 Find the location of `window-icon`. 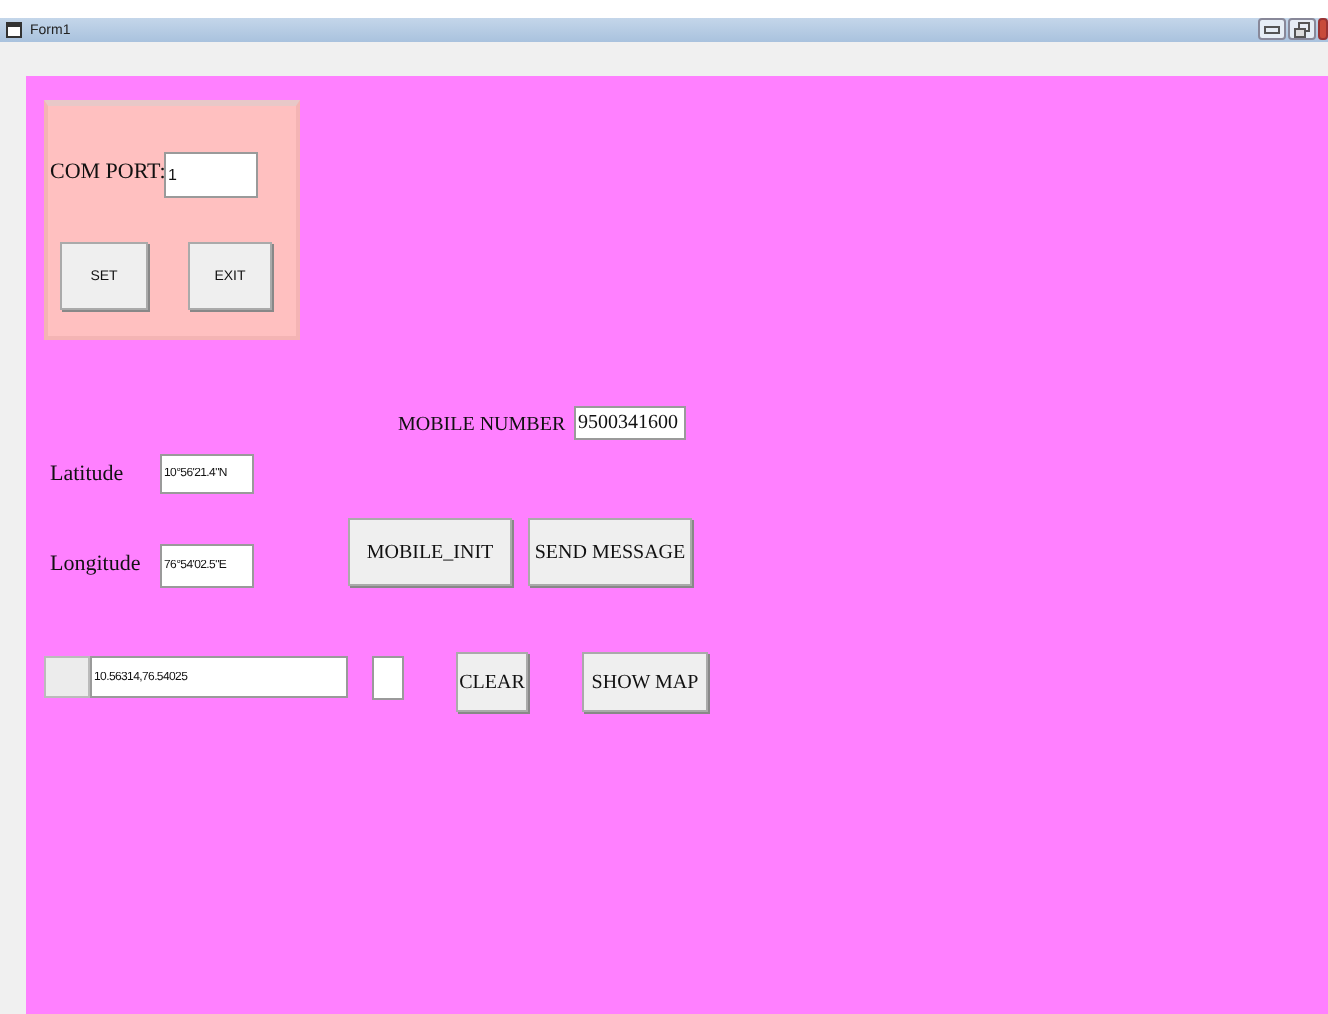

window-icon is located at coordinates (14, 30).